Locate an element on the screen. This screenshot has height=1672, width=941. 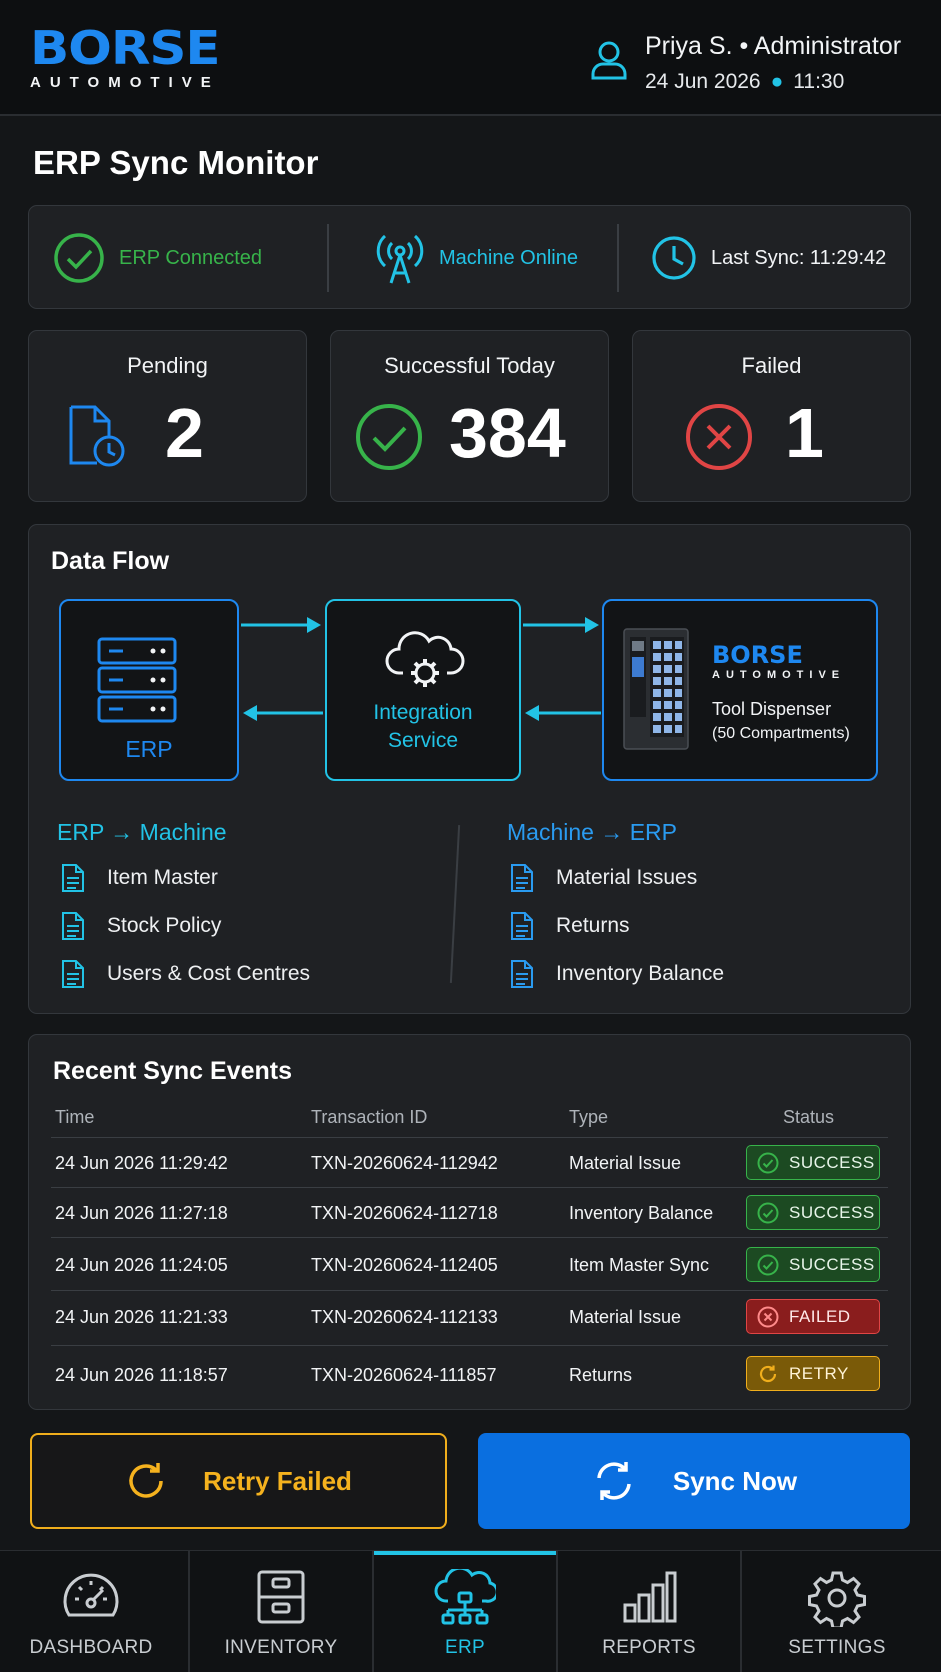
pending-card: Pending 2 is located at coordinates (167, 416).